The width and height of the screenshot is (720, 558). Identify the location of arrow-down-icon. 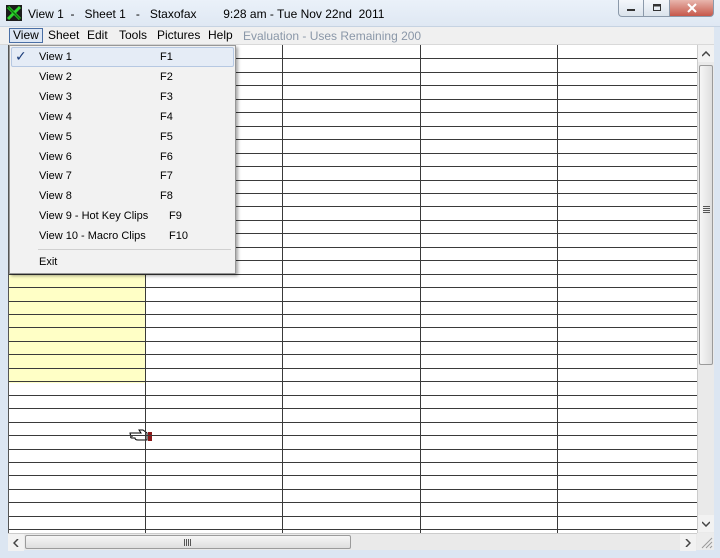
(706, 523).